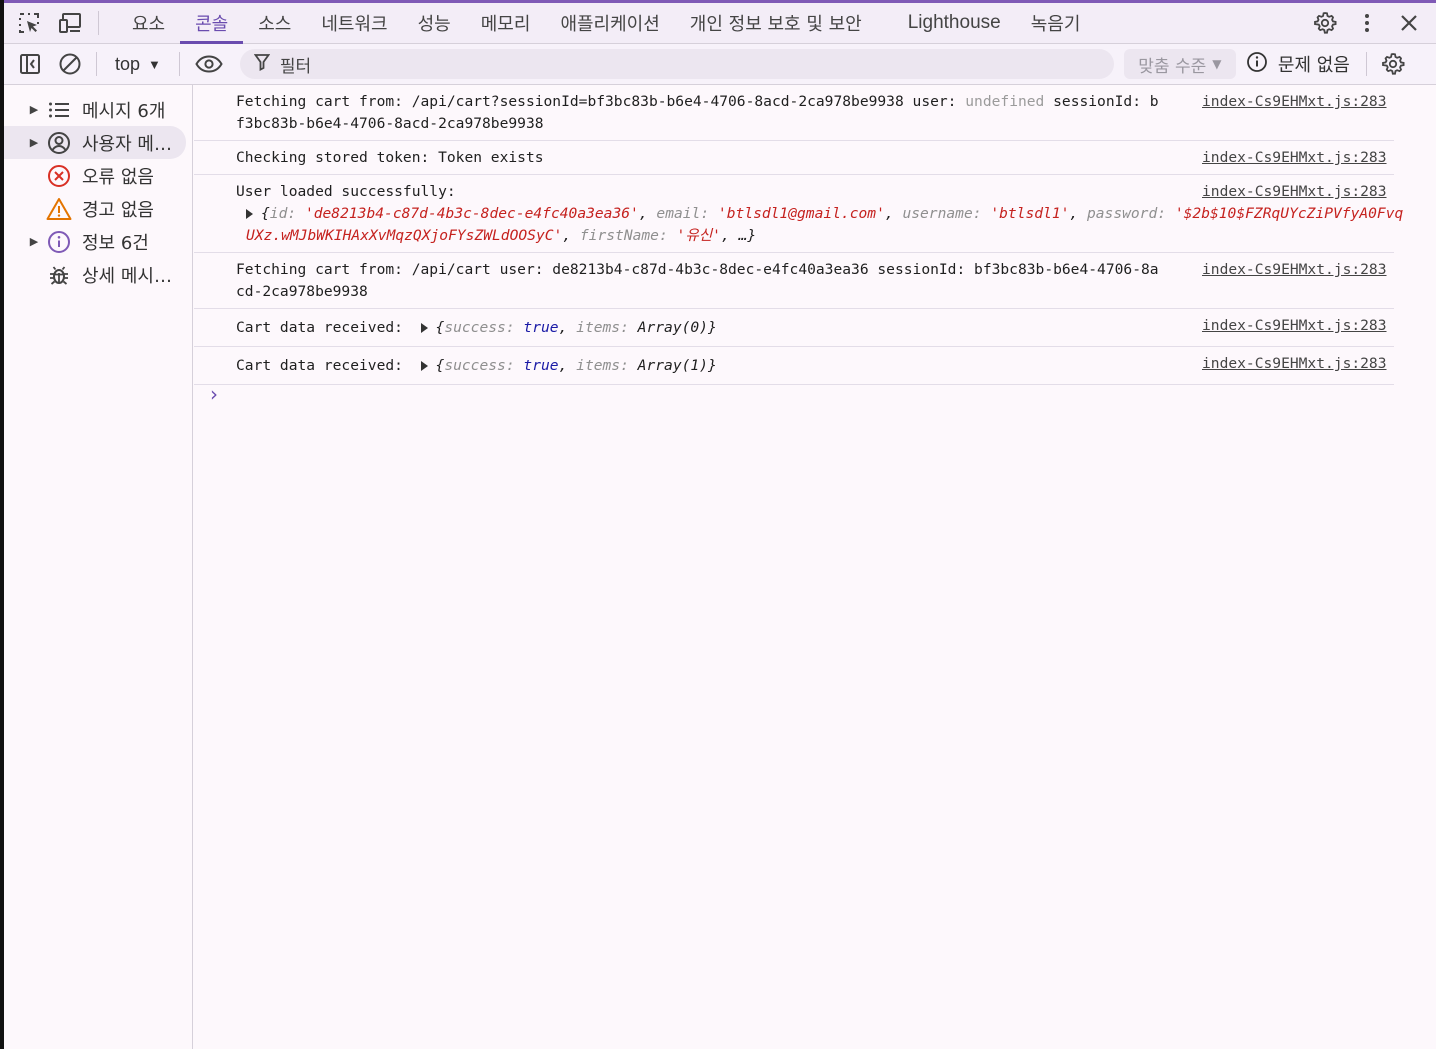 This screenshot has height=1049, width=1436. I want to click on inspect-element-icon, so click(29, 23).